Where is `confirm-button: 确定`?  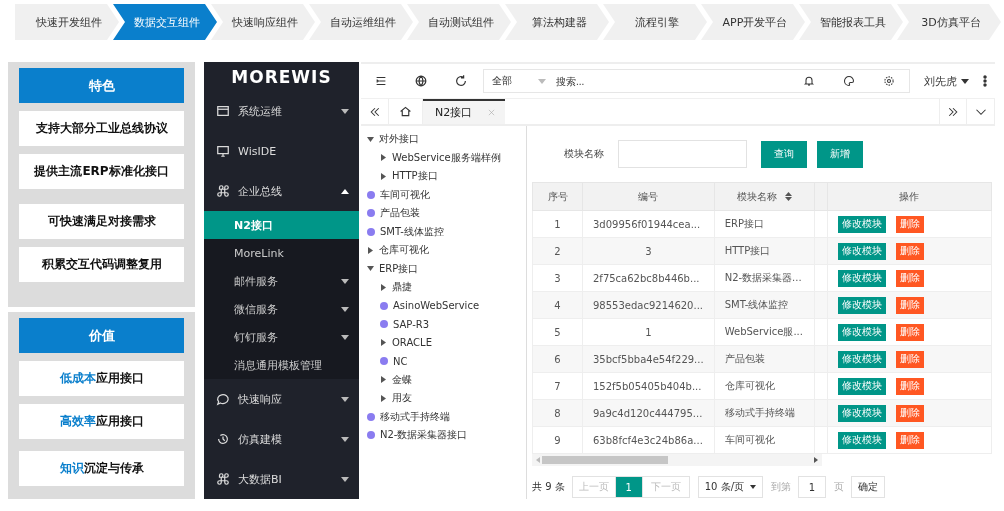 confirm-button: 确定 is located at coordinates (868, 487).